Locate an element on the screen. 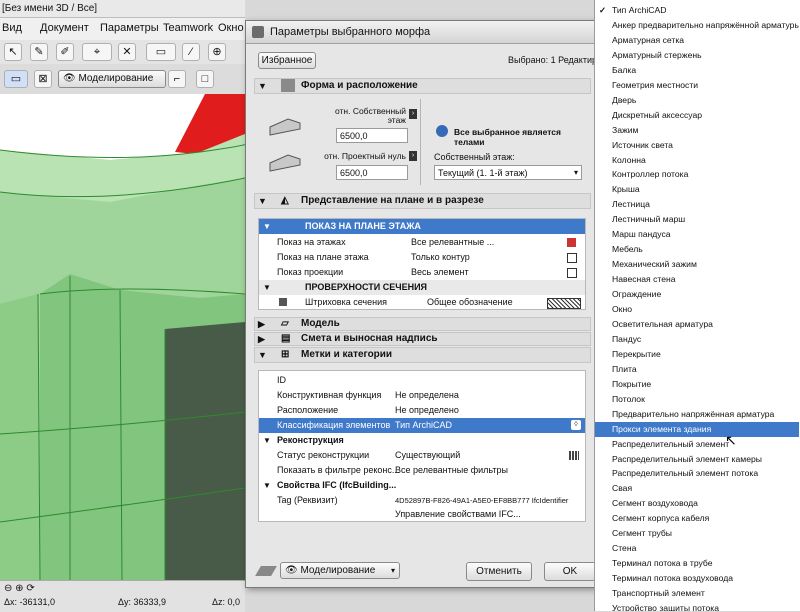 This screenshot has width=800, height=612. dropdown-item: Колонна is located at coordinates (697, 160).